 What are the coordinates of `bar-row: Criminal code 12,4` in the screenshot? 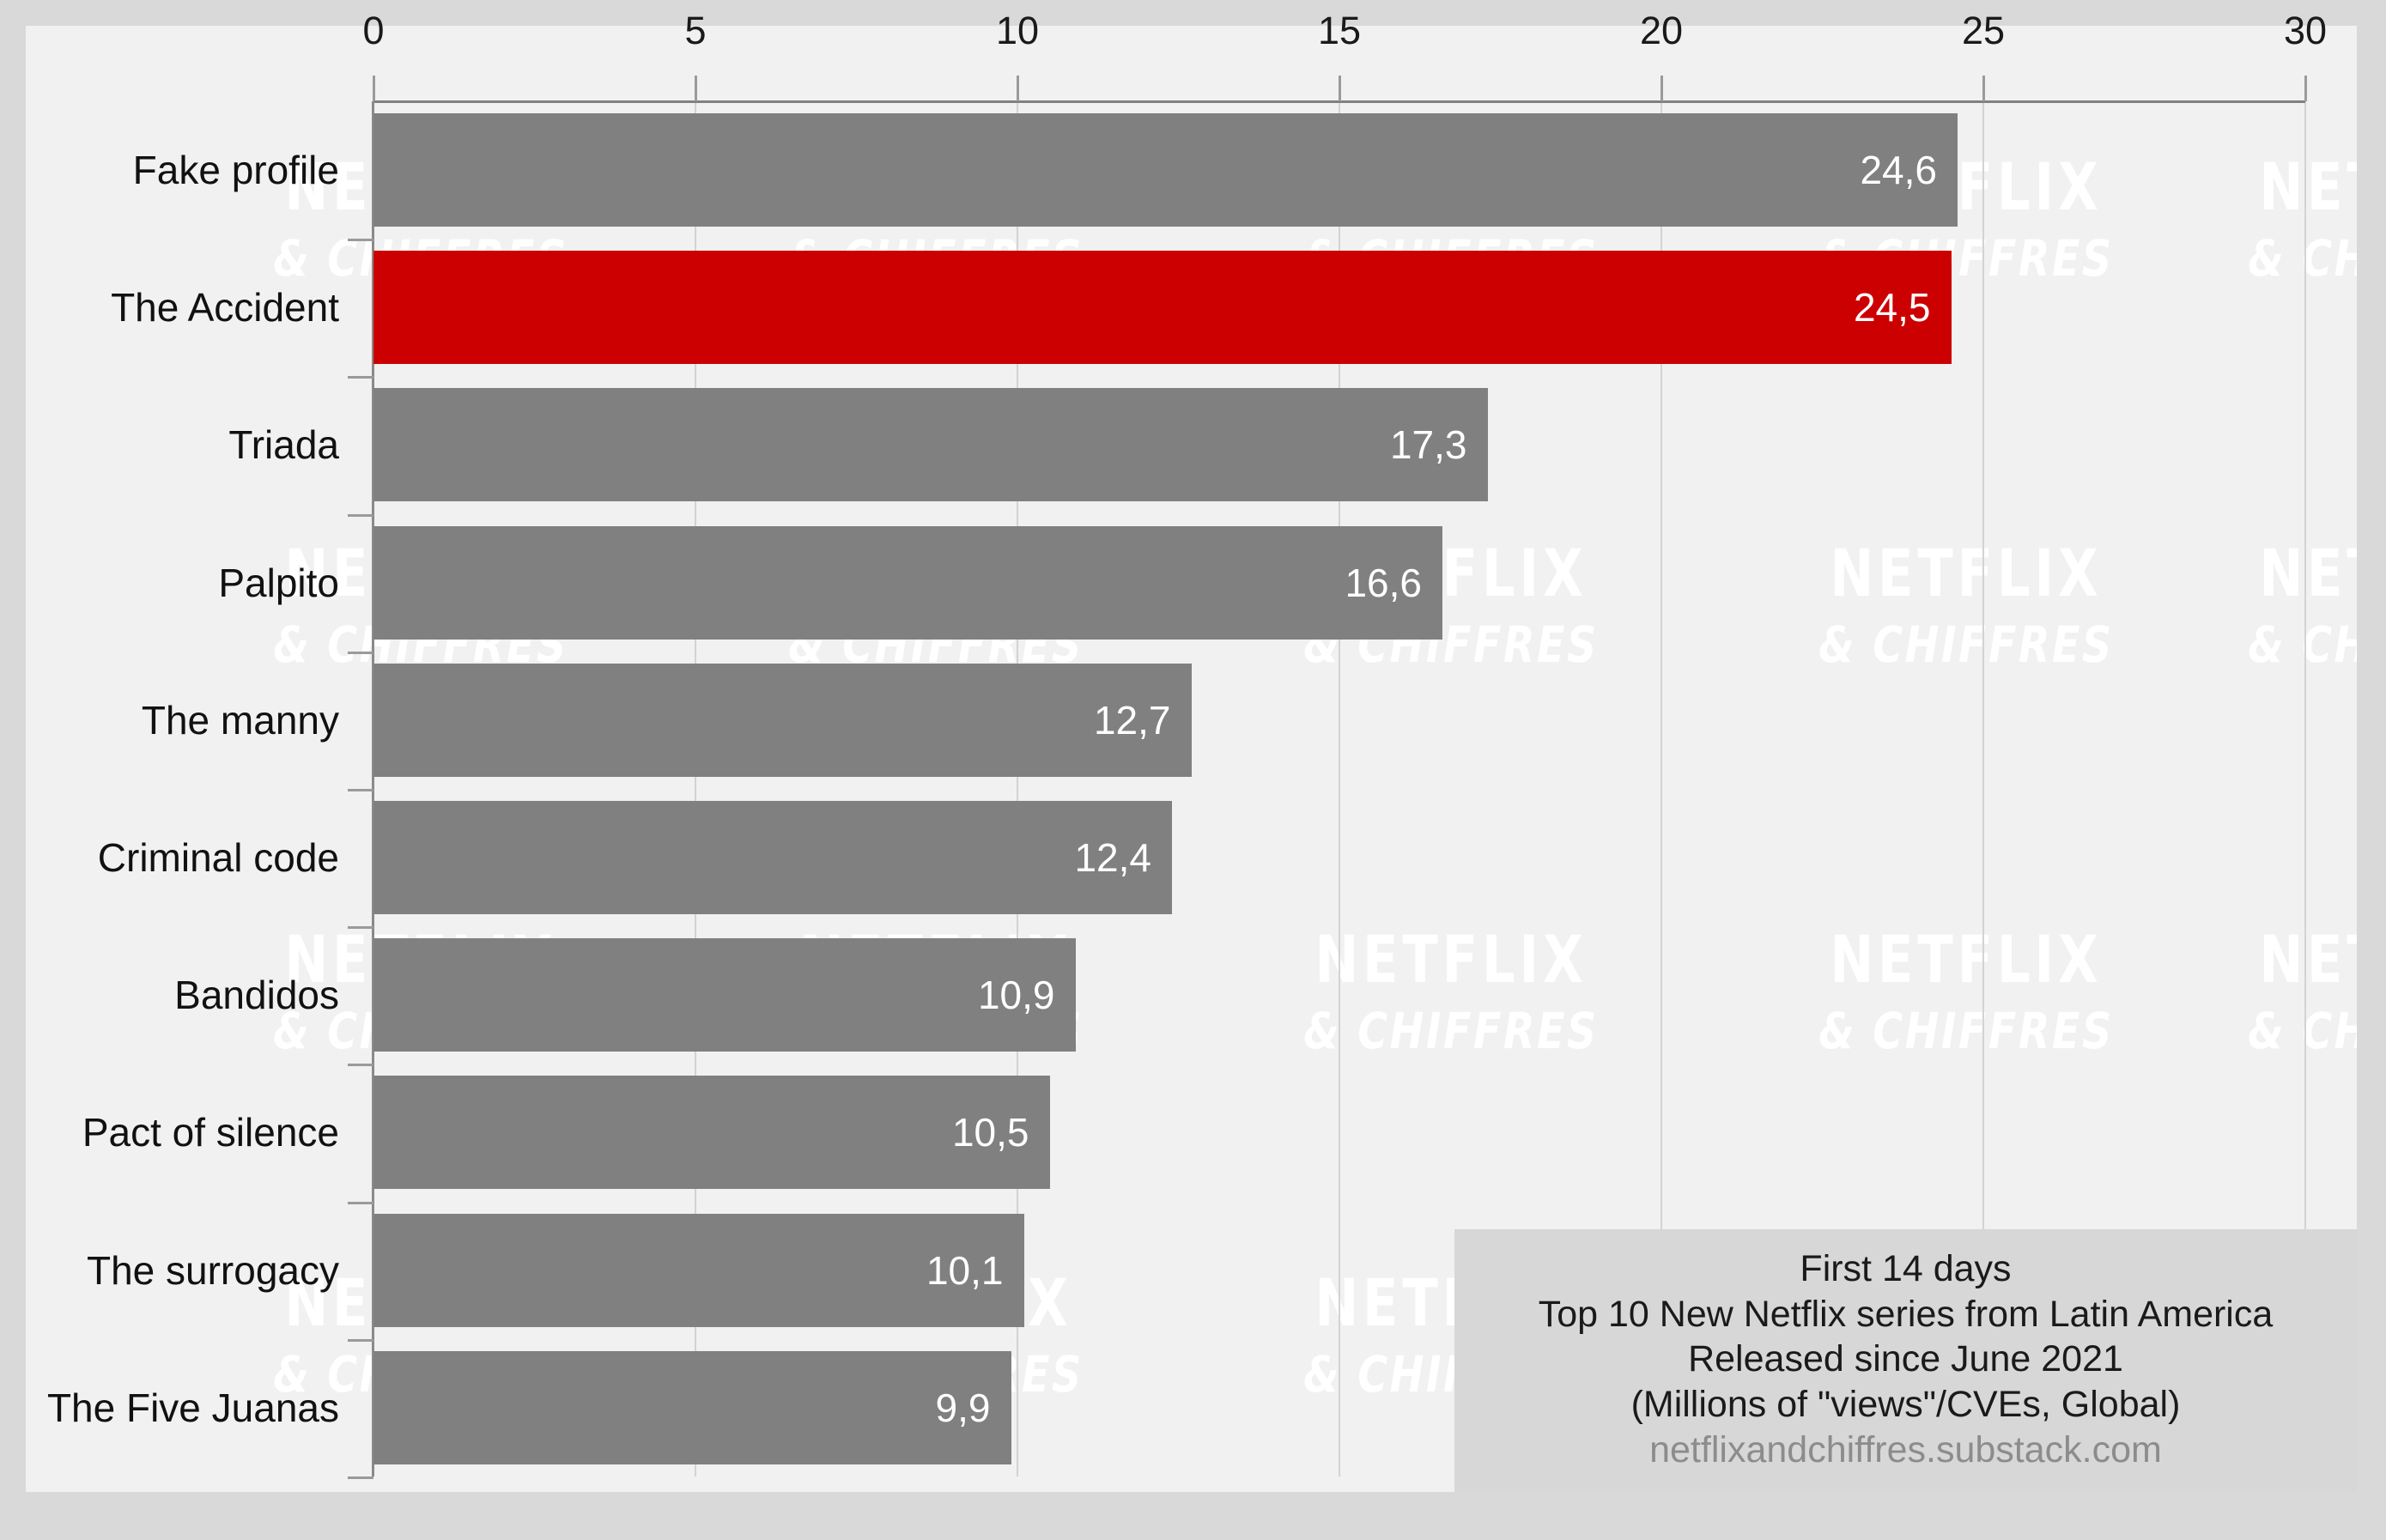 It's located at (1165, 857).